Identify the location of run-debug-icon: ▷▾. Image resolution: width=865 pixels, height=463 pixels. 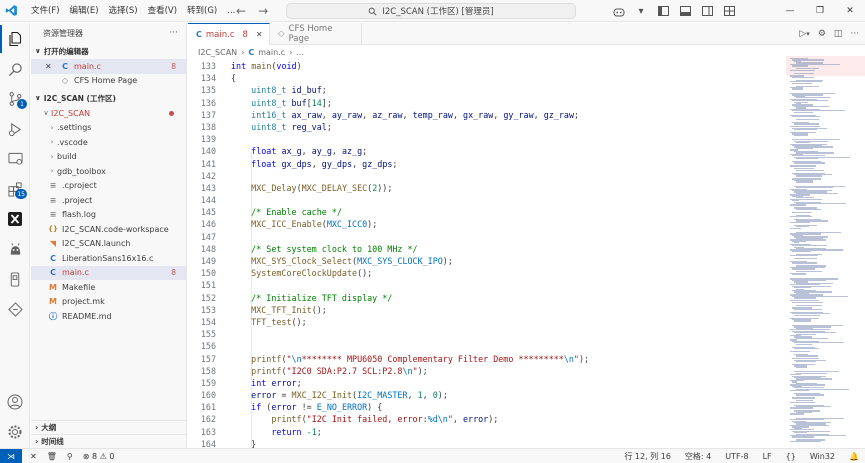
(804, 34).